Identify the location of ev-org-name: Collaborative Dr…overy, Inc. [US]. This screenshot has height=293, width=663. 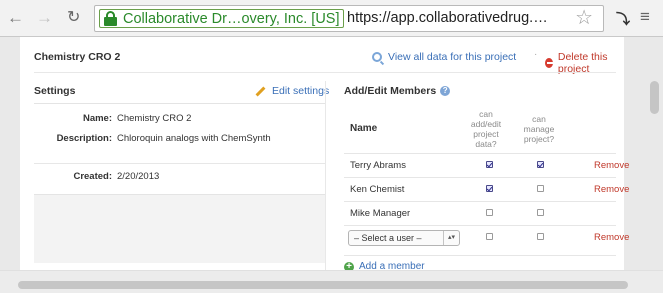
(231, 18).